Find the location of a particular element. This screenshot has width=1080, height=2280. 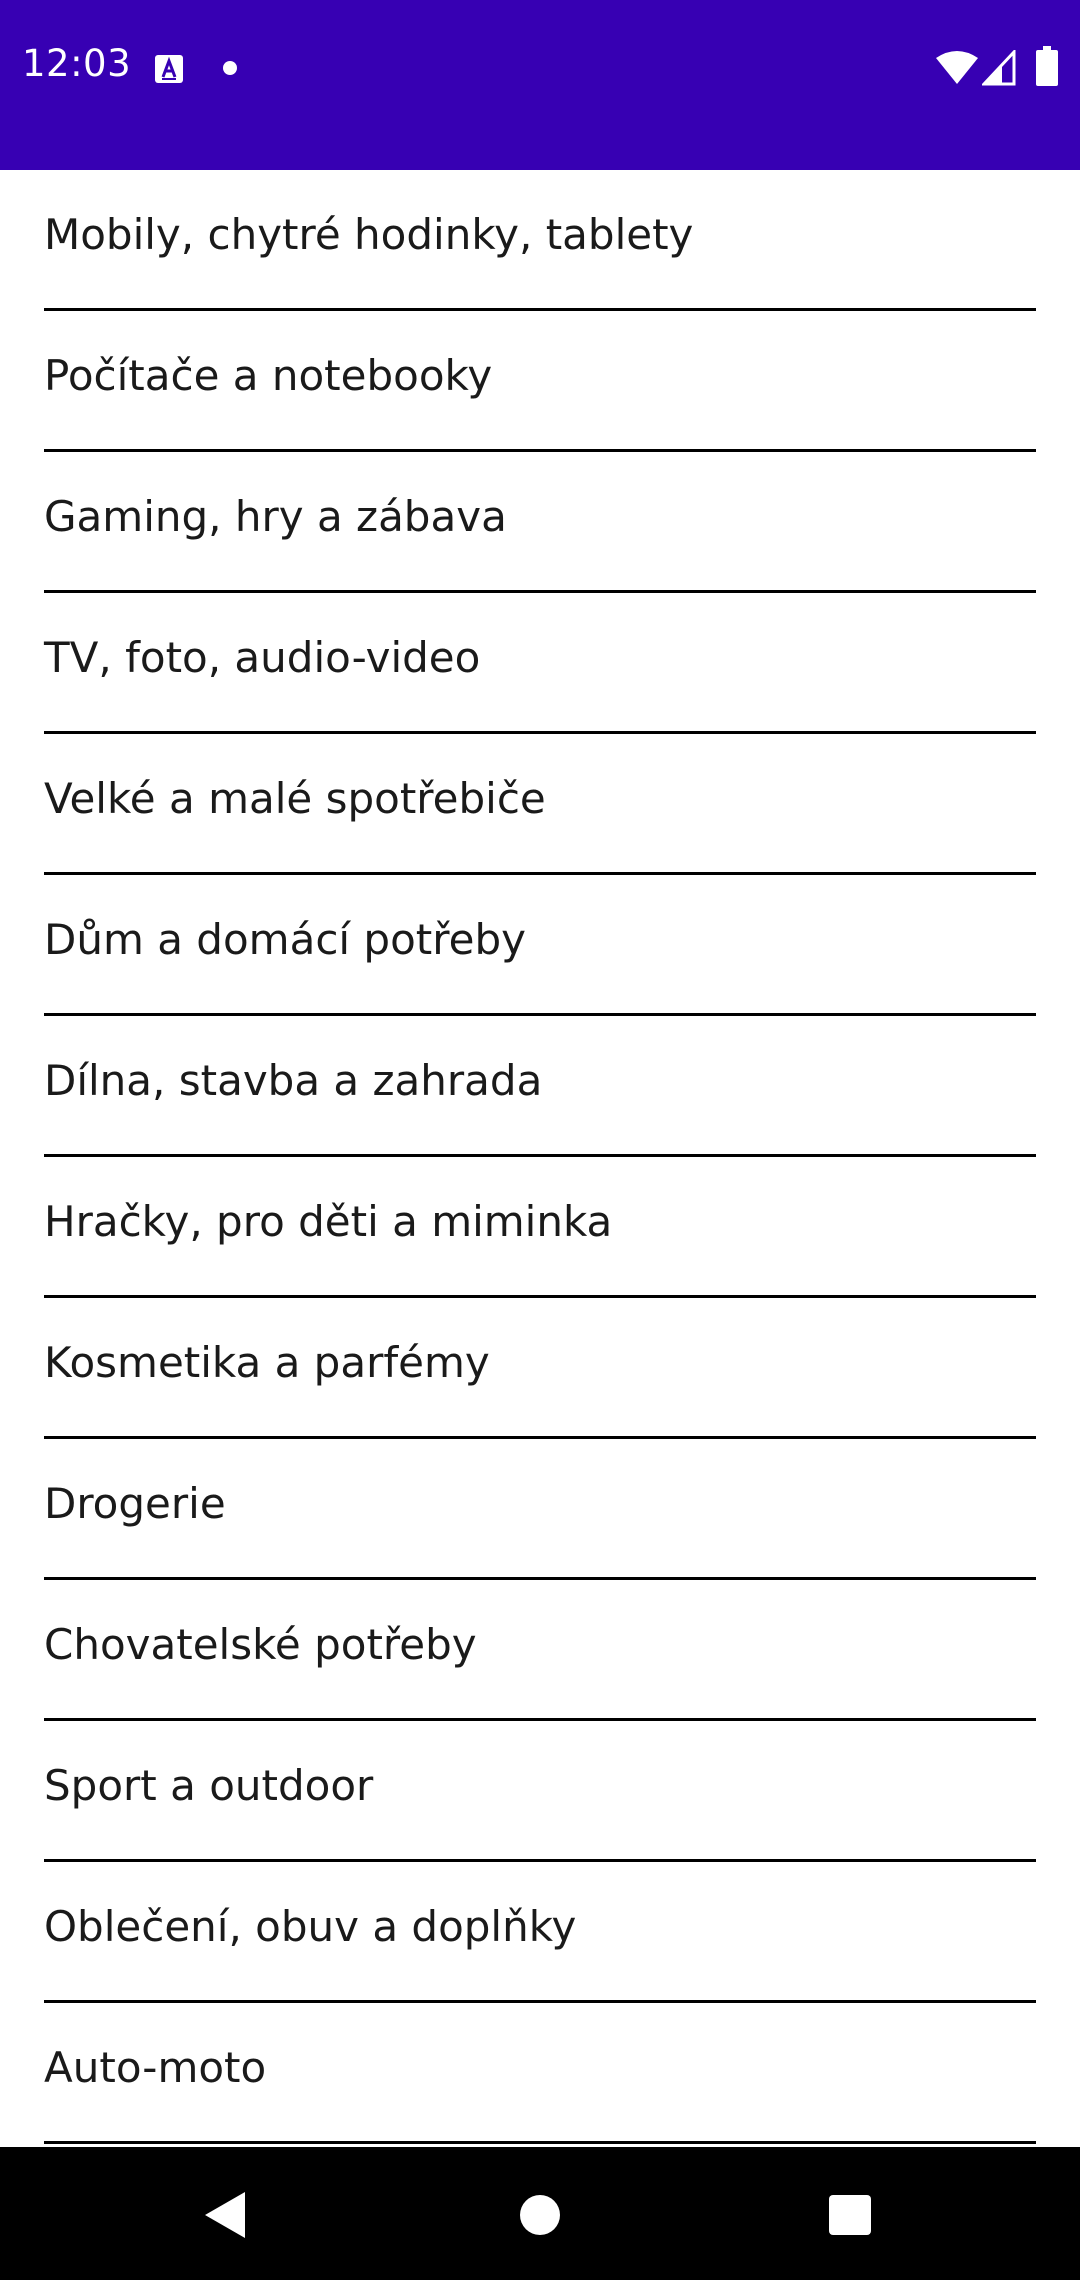

category-label: Oblečení, obuv a doplňky is located at coordinates (310, 1926).